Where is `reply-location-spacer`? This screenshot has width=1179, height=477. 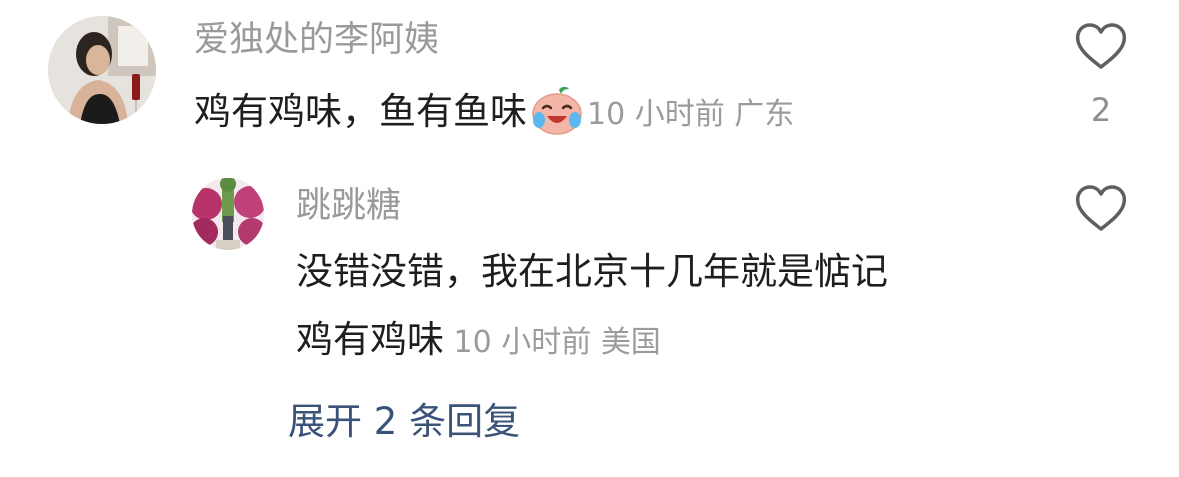 reply-location-spacer is located at coordinates (596, 342).